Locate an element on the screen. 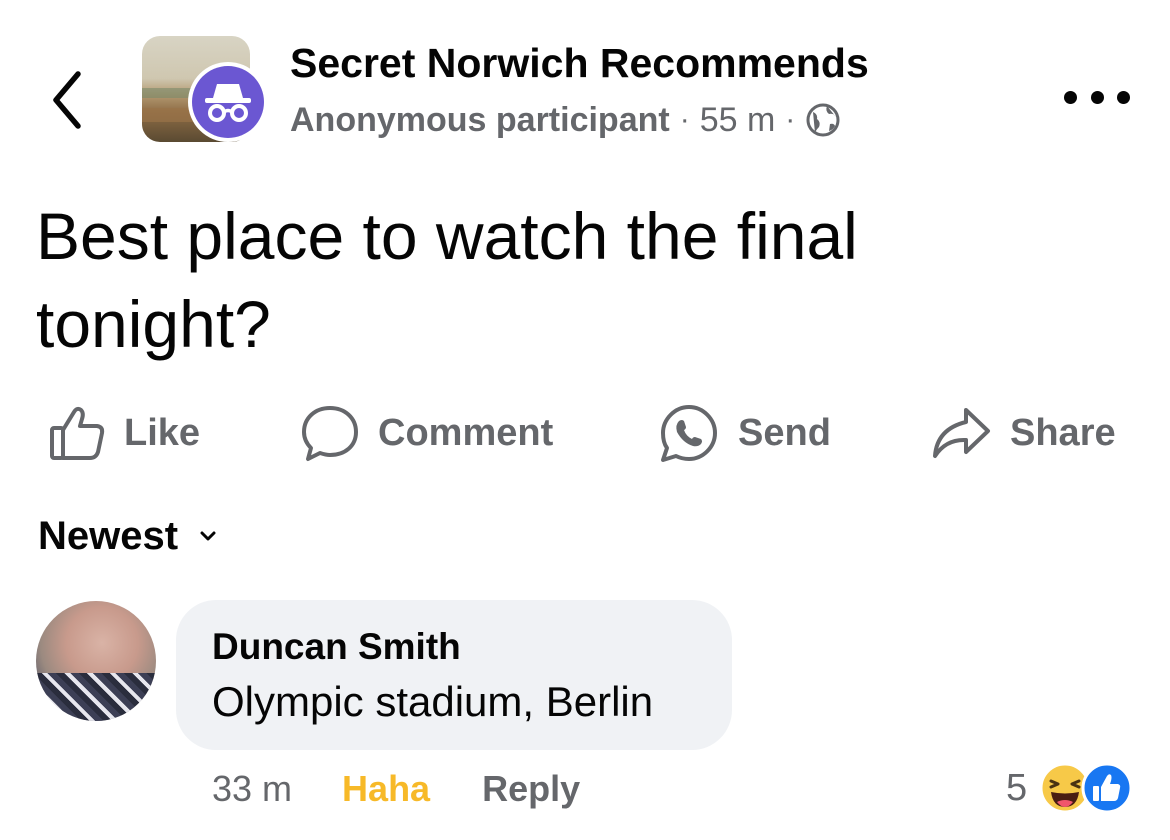  globe-icon is located at coordinates (823, 120).